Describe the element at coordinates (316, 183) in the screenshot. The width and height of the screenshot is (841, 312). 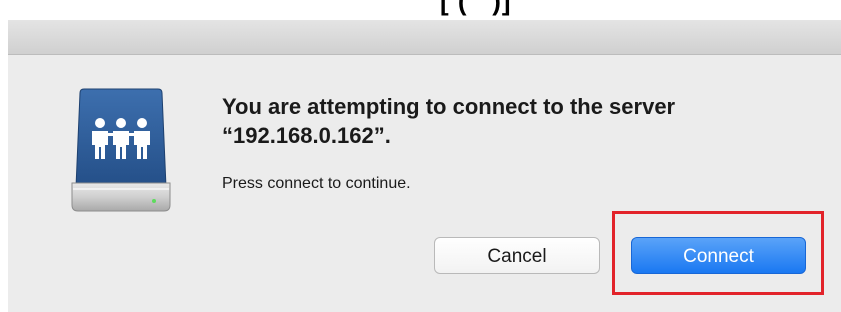
I see `dialog-message-body: Press connect to continue.` at that location.